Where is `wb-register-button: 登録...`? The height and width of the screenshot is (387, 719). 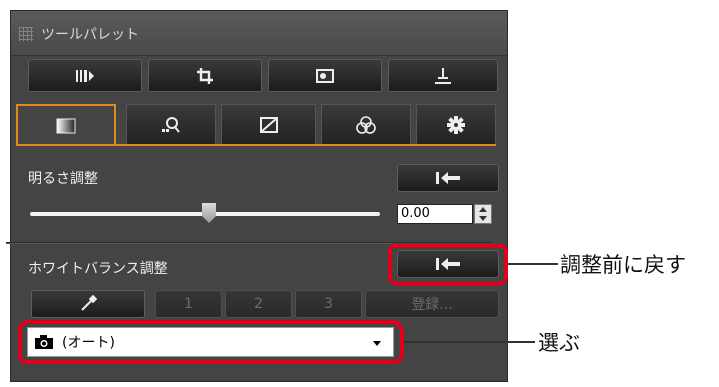
wb-register-button: 登録... is located at coordinates (432, 304).